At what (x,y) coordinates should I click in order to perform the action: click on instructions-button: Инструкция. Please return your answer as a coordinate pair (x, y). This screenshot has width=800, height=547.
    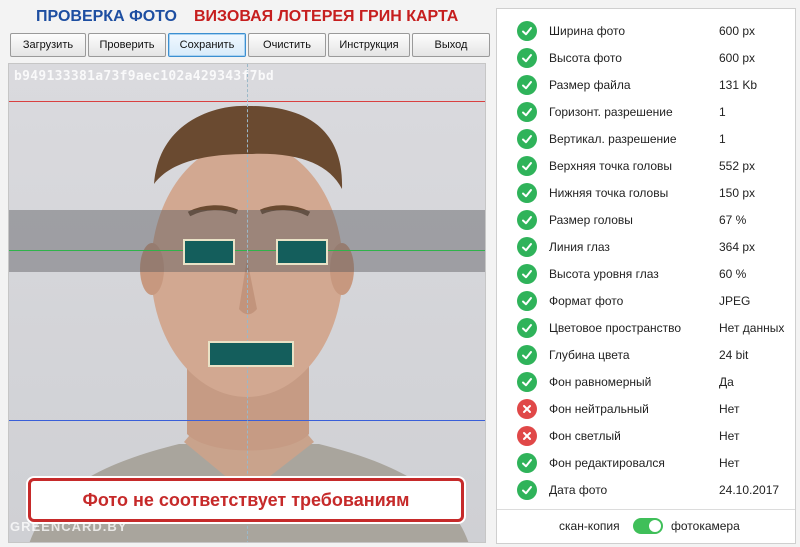
    Looking at the image, I should click on (369, 45).